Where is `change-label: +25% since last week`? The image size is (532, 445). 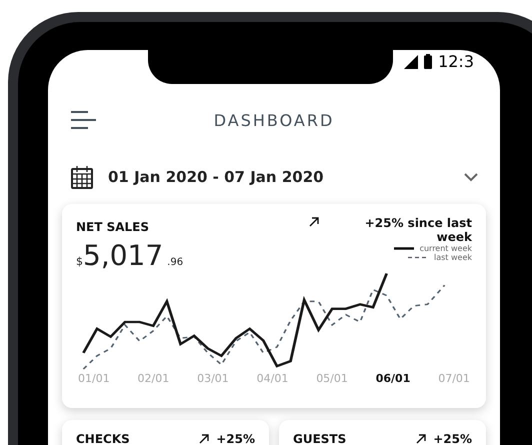 change-label: +25% since last week is located at coordinates (418, 230).